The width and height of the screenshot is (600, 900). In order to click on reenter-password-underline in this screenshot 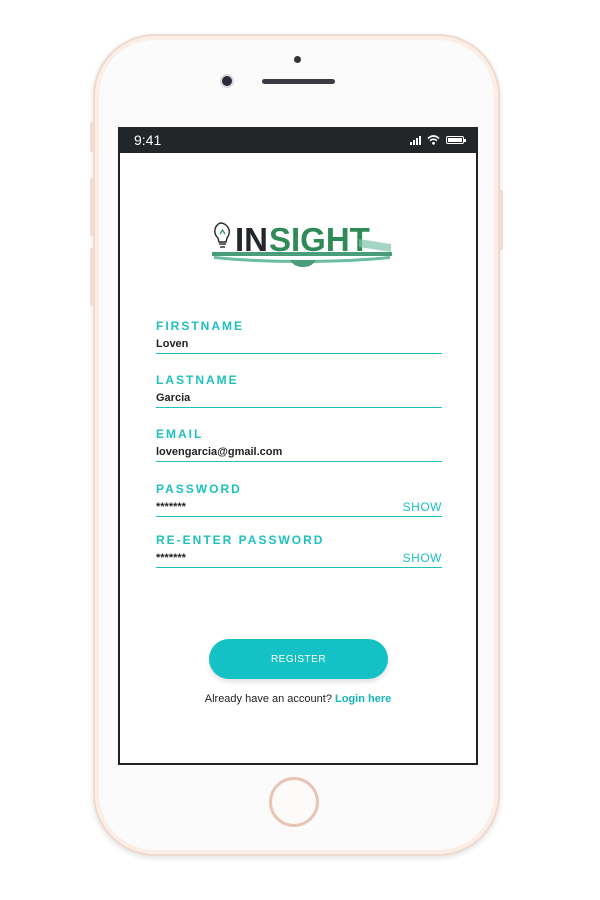, I will do `click(299, 567)`.